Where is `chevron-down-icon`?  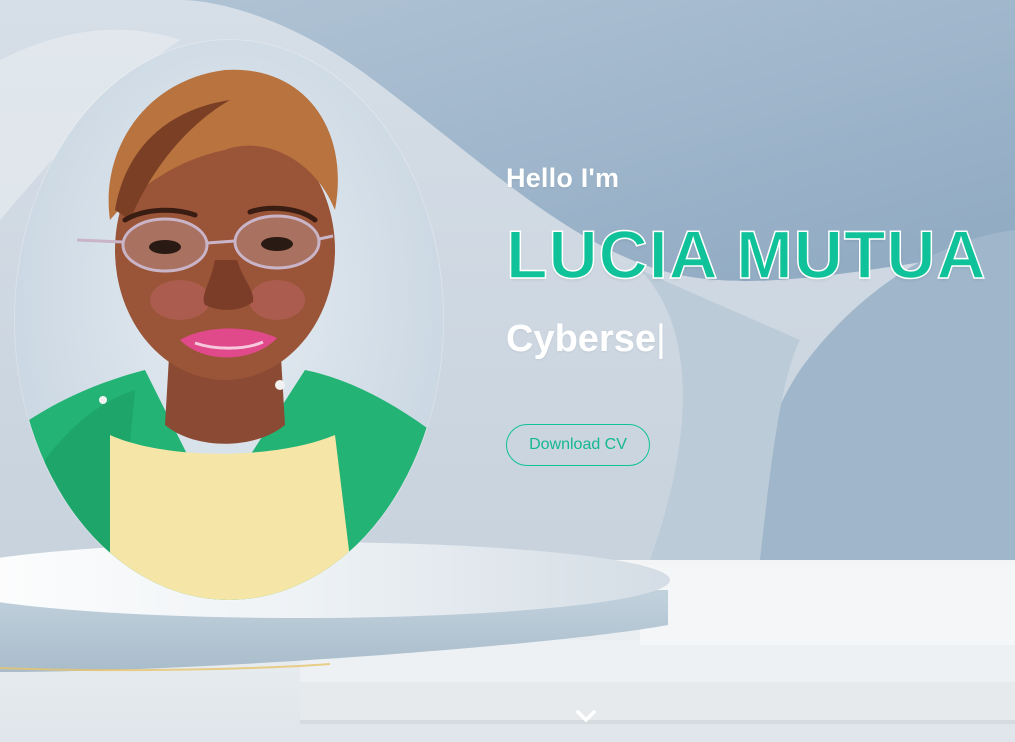 chevron-down-icon is located at coordinates (586, 716).